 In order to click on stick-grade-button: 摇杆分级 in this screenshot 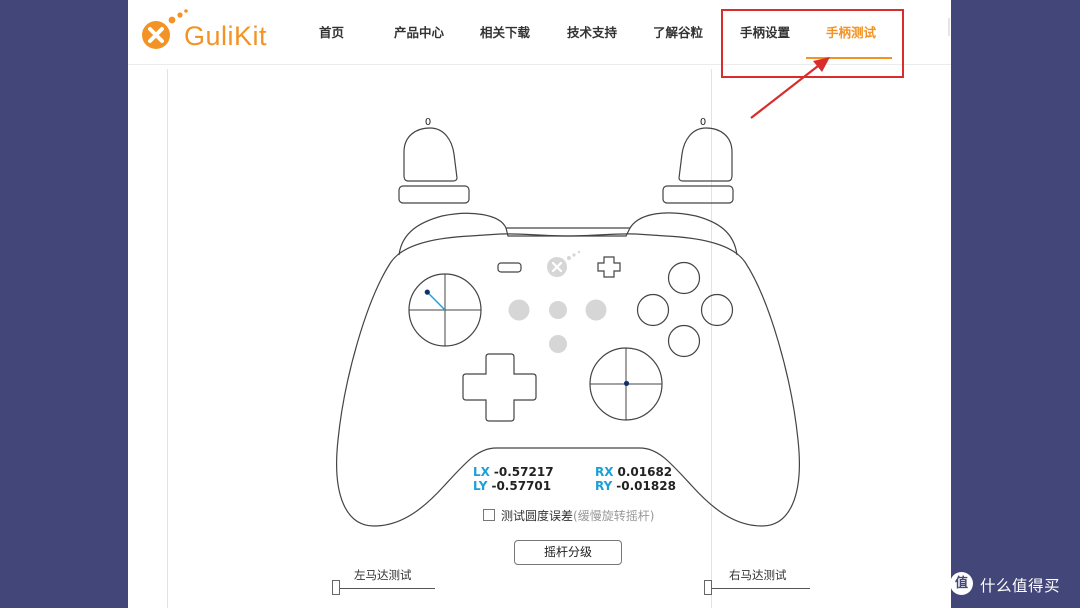, I will do `click(568, 552)`.